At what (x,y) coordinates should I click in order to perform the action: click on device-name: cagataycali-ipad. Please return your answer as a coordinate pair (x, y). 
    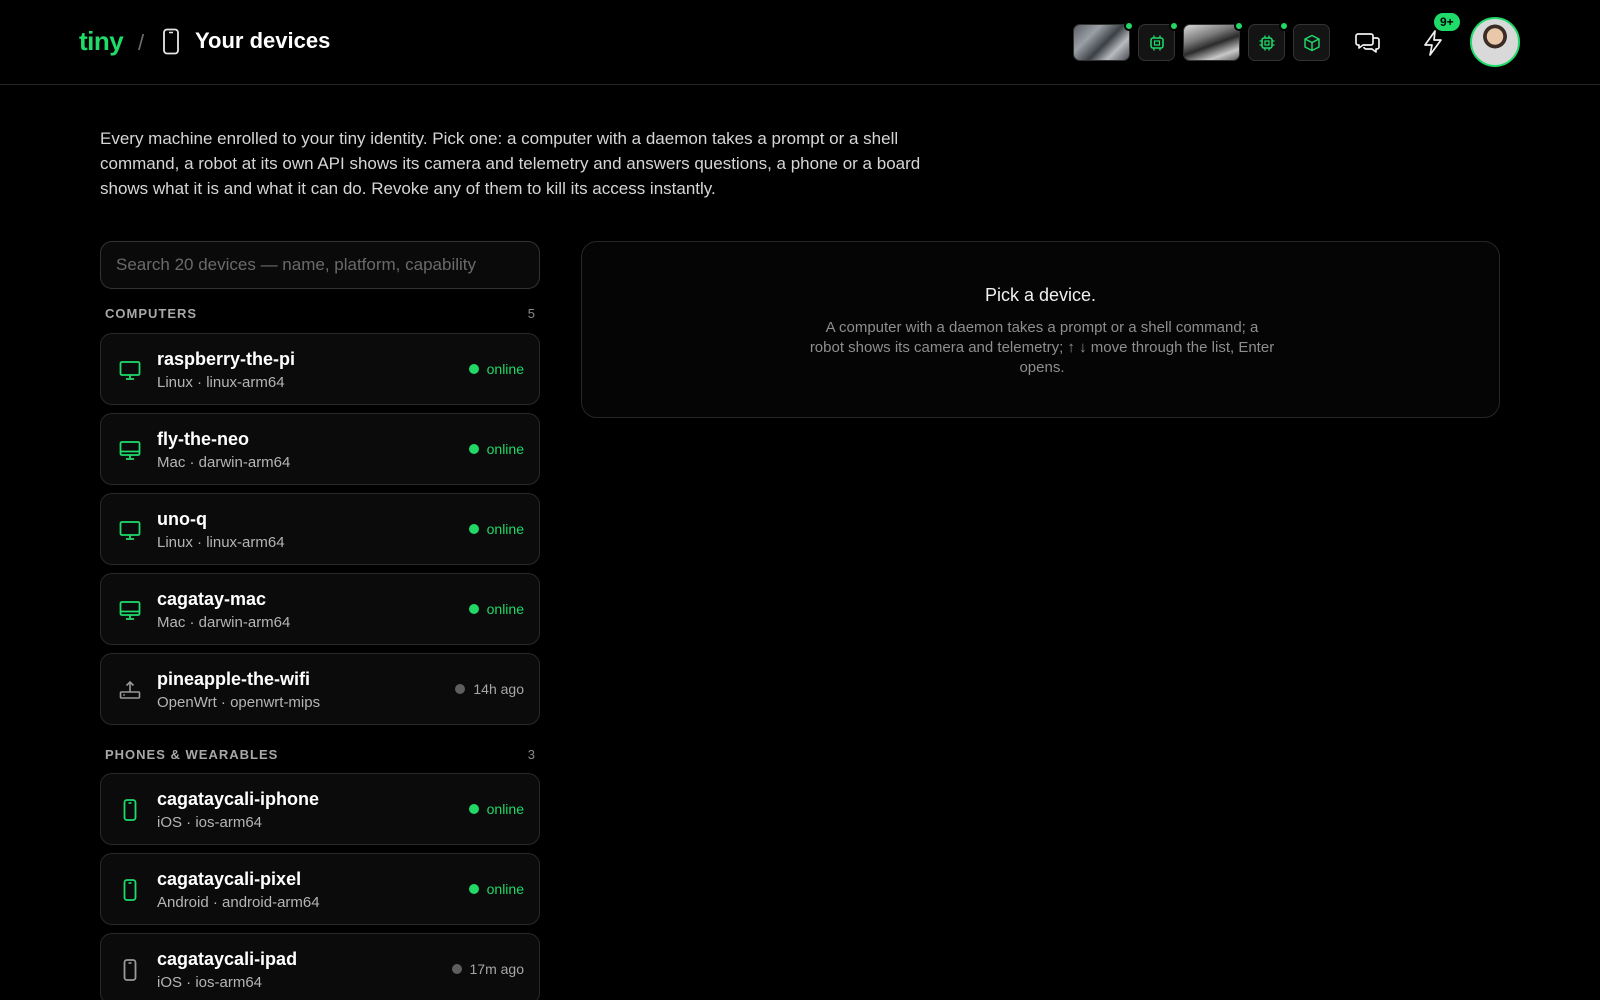
    Looking at the image, I should click on (227, 959).